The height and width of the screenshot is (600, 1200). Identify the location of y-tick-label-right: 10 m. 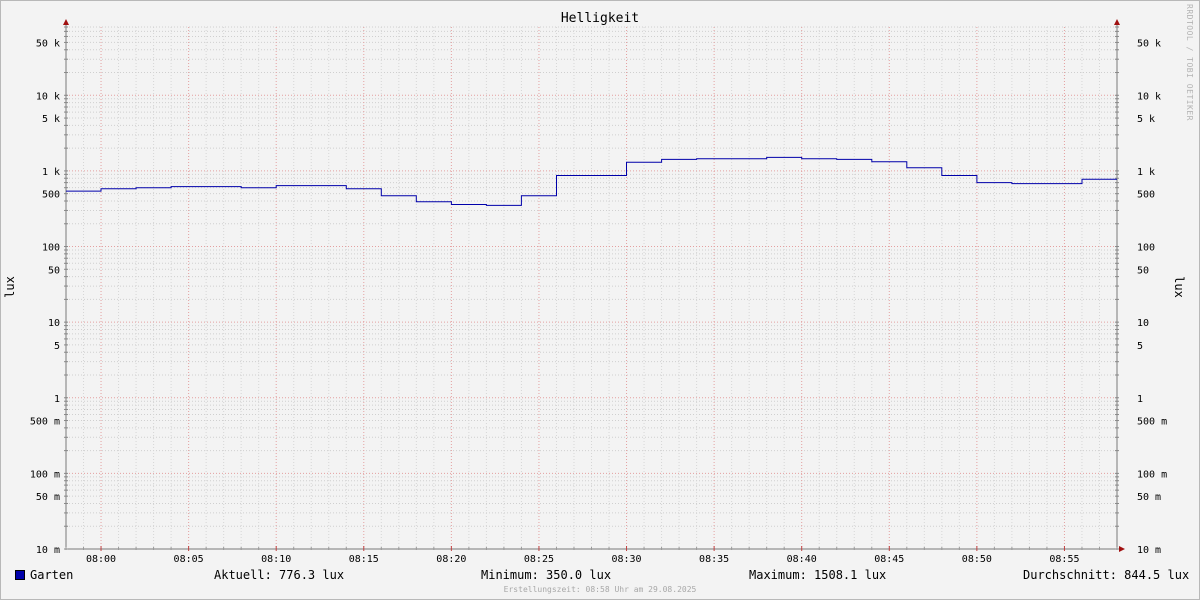
(1149, 550).